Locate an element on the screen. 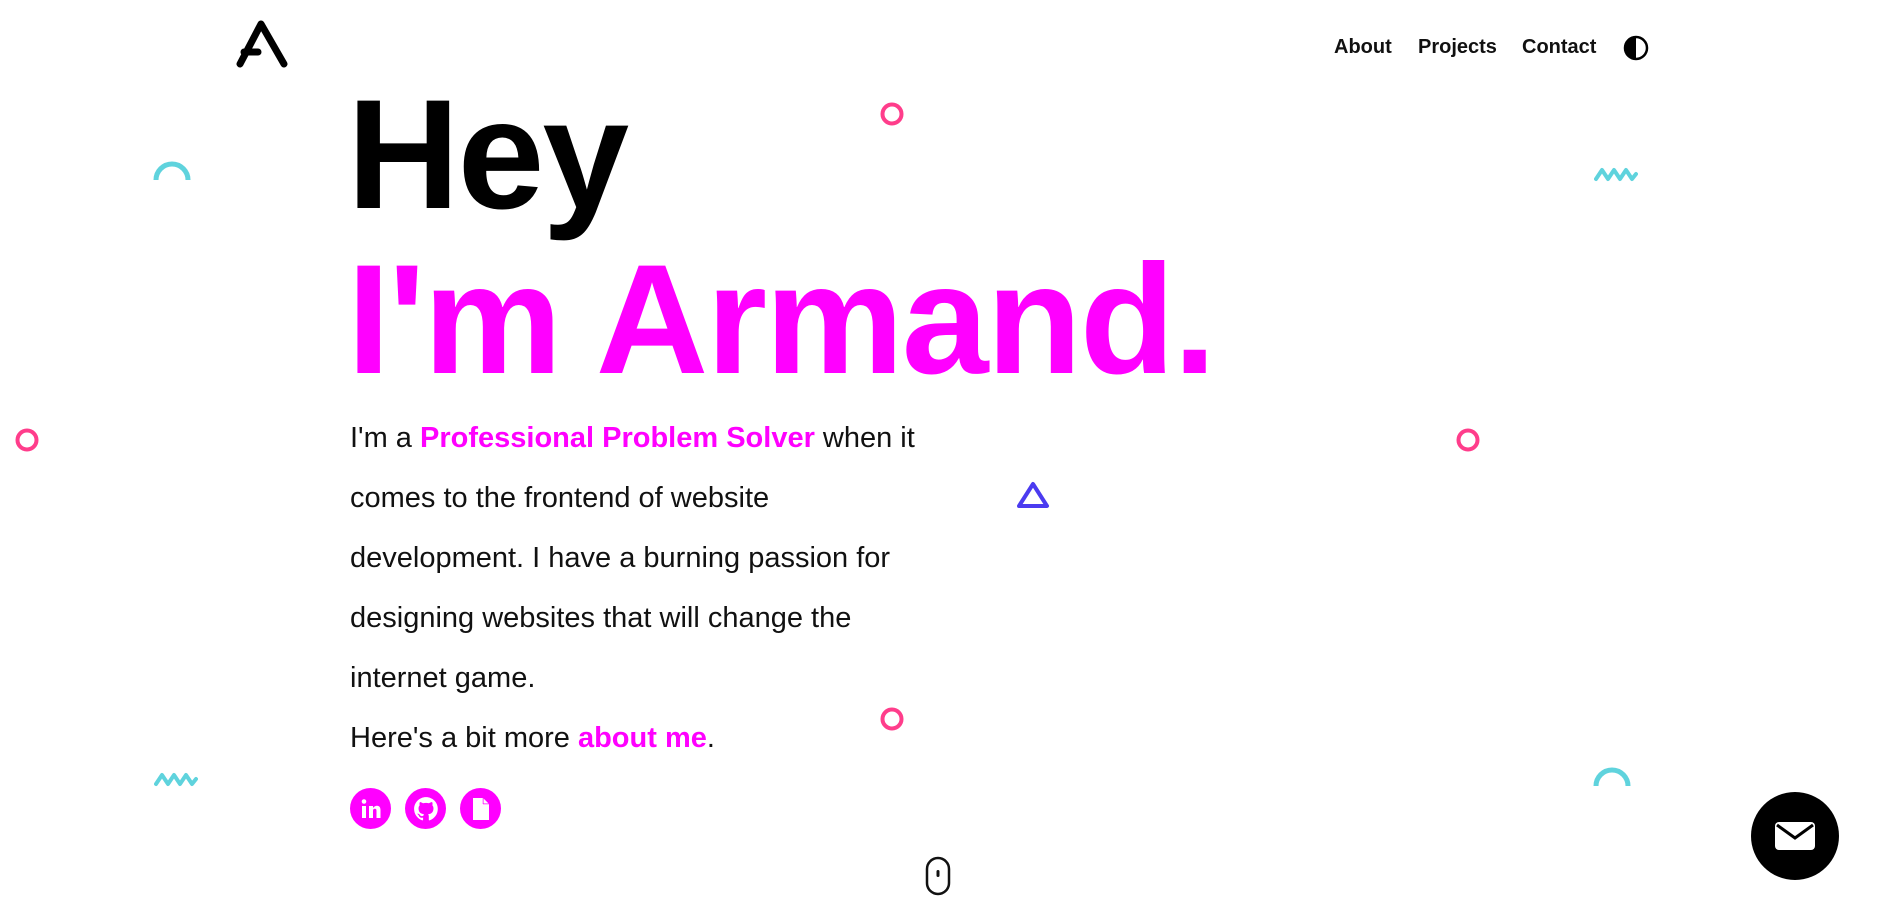 This screenshot has width=1880, height=907. bio-more: Here's a bit more about me. is located at coordinates (640, 738).